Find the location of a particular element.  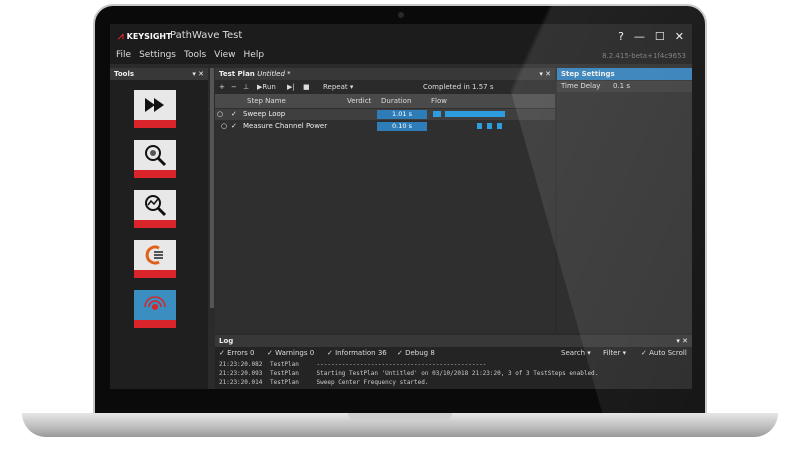

test-plan-close-icon: ▾ ✕ is located at coordinates (545, 74).